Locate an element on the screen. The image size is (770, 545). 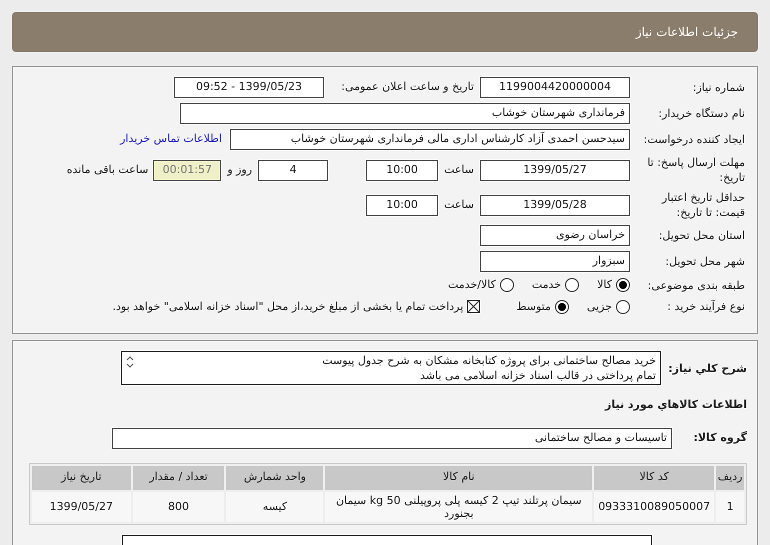
column-header: کد کالا is located at coordinates (654, 478).